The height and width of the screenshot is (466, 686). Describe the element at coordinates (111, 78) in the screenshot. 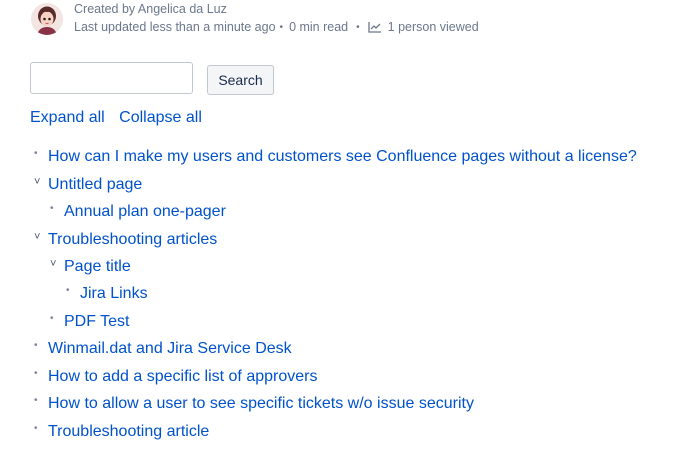

I see `tree-search-input` at that location.